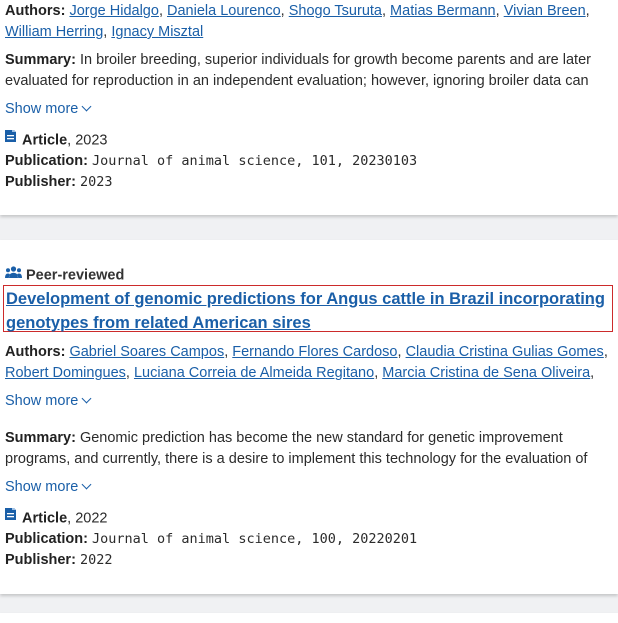 This screenshot has height=623, width=618. Describe the element at coordinates (443, 11) in the screenshot. I see `author-link: Matias Bermann` at that location.